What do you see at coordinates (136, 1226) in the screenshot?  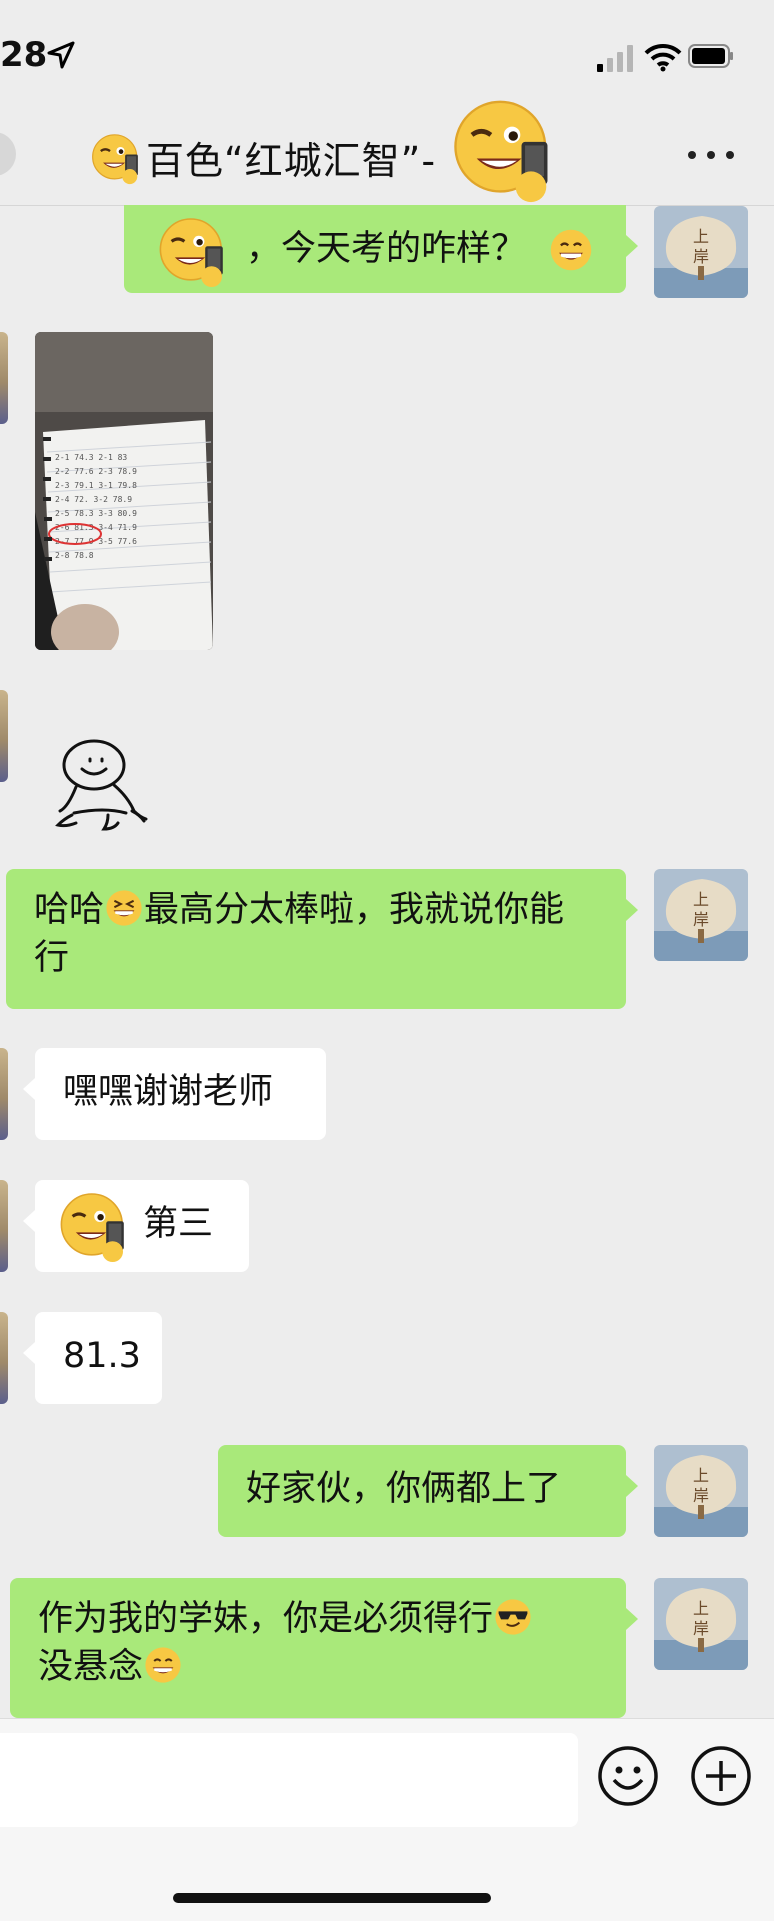 I see `received-message: 第三` at bounding box center [136, 1226].